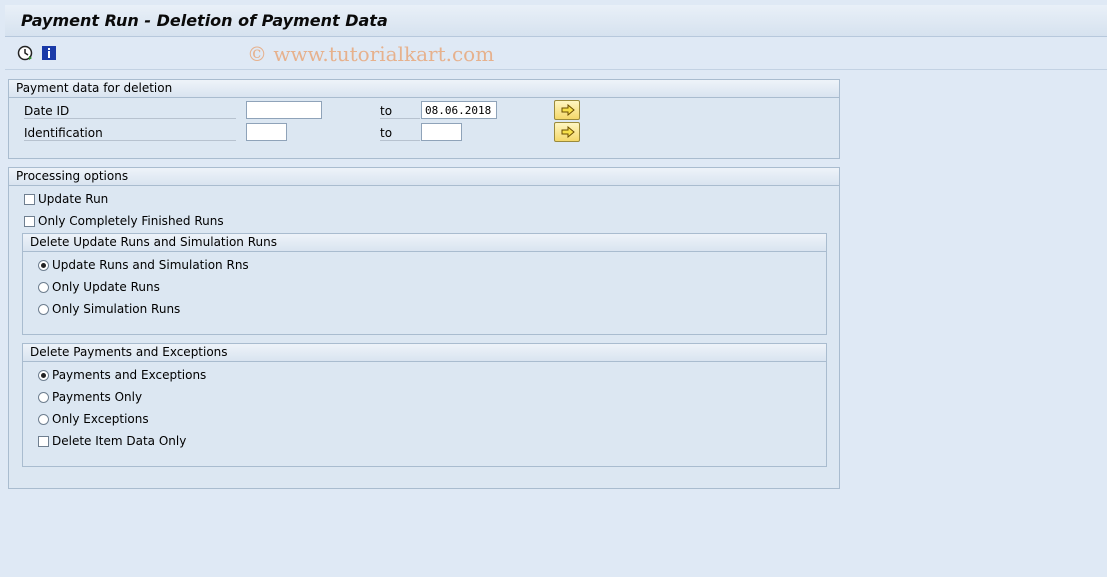  I want to click on identification-multiple-selection-button, so click(567, 132).